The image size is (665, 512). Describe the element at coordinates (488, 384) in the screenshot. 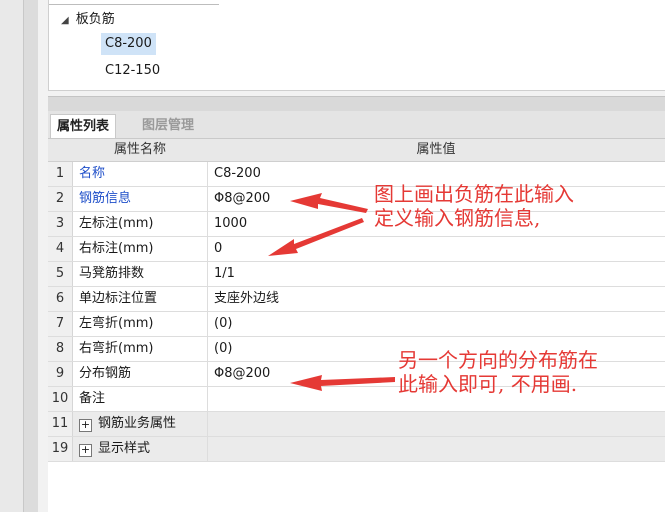

I see `annotation-note-2-line-2: 此输入即可, 不用画.` at that location.